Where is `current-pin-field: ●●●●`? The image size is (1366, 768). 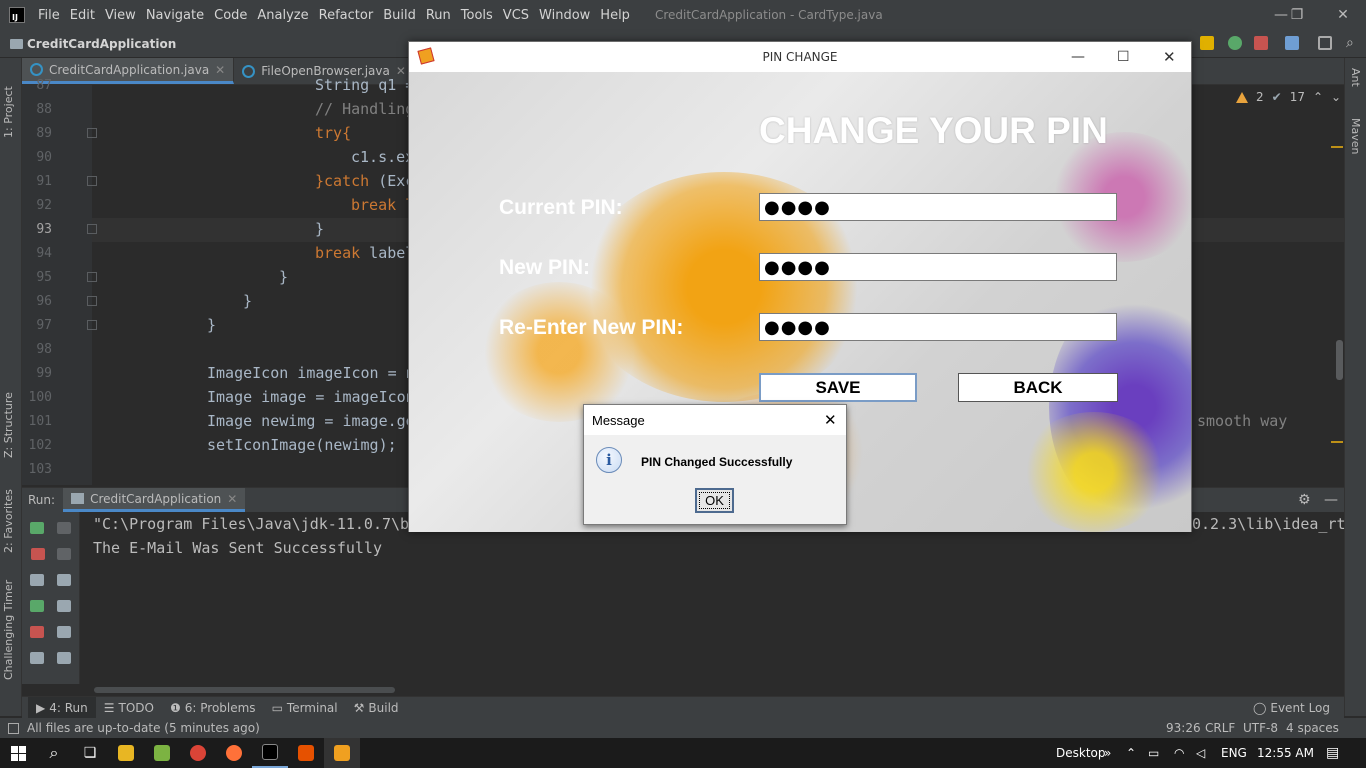
current-pin-field: ●●●● is located at coordinates (938, 207).